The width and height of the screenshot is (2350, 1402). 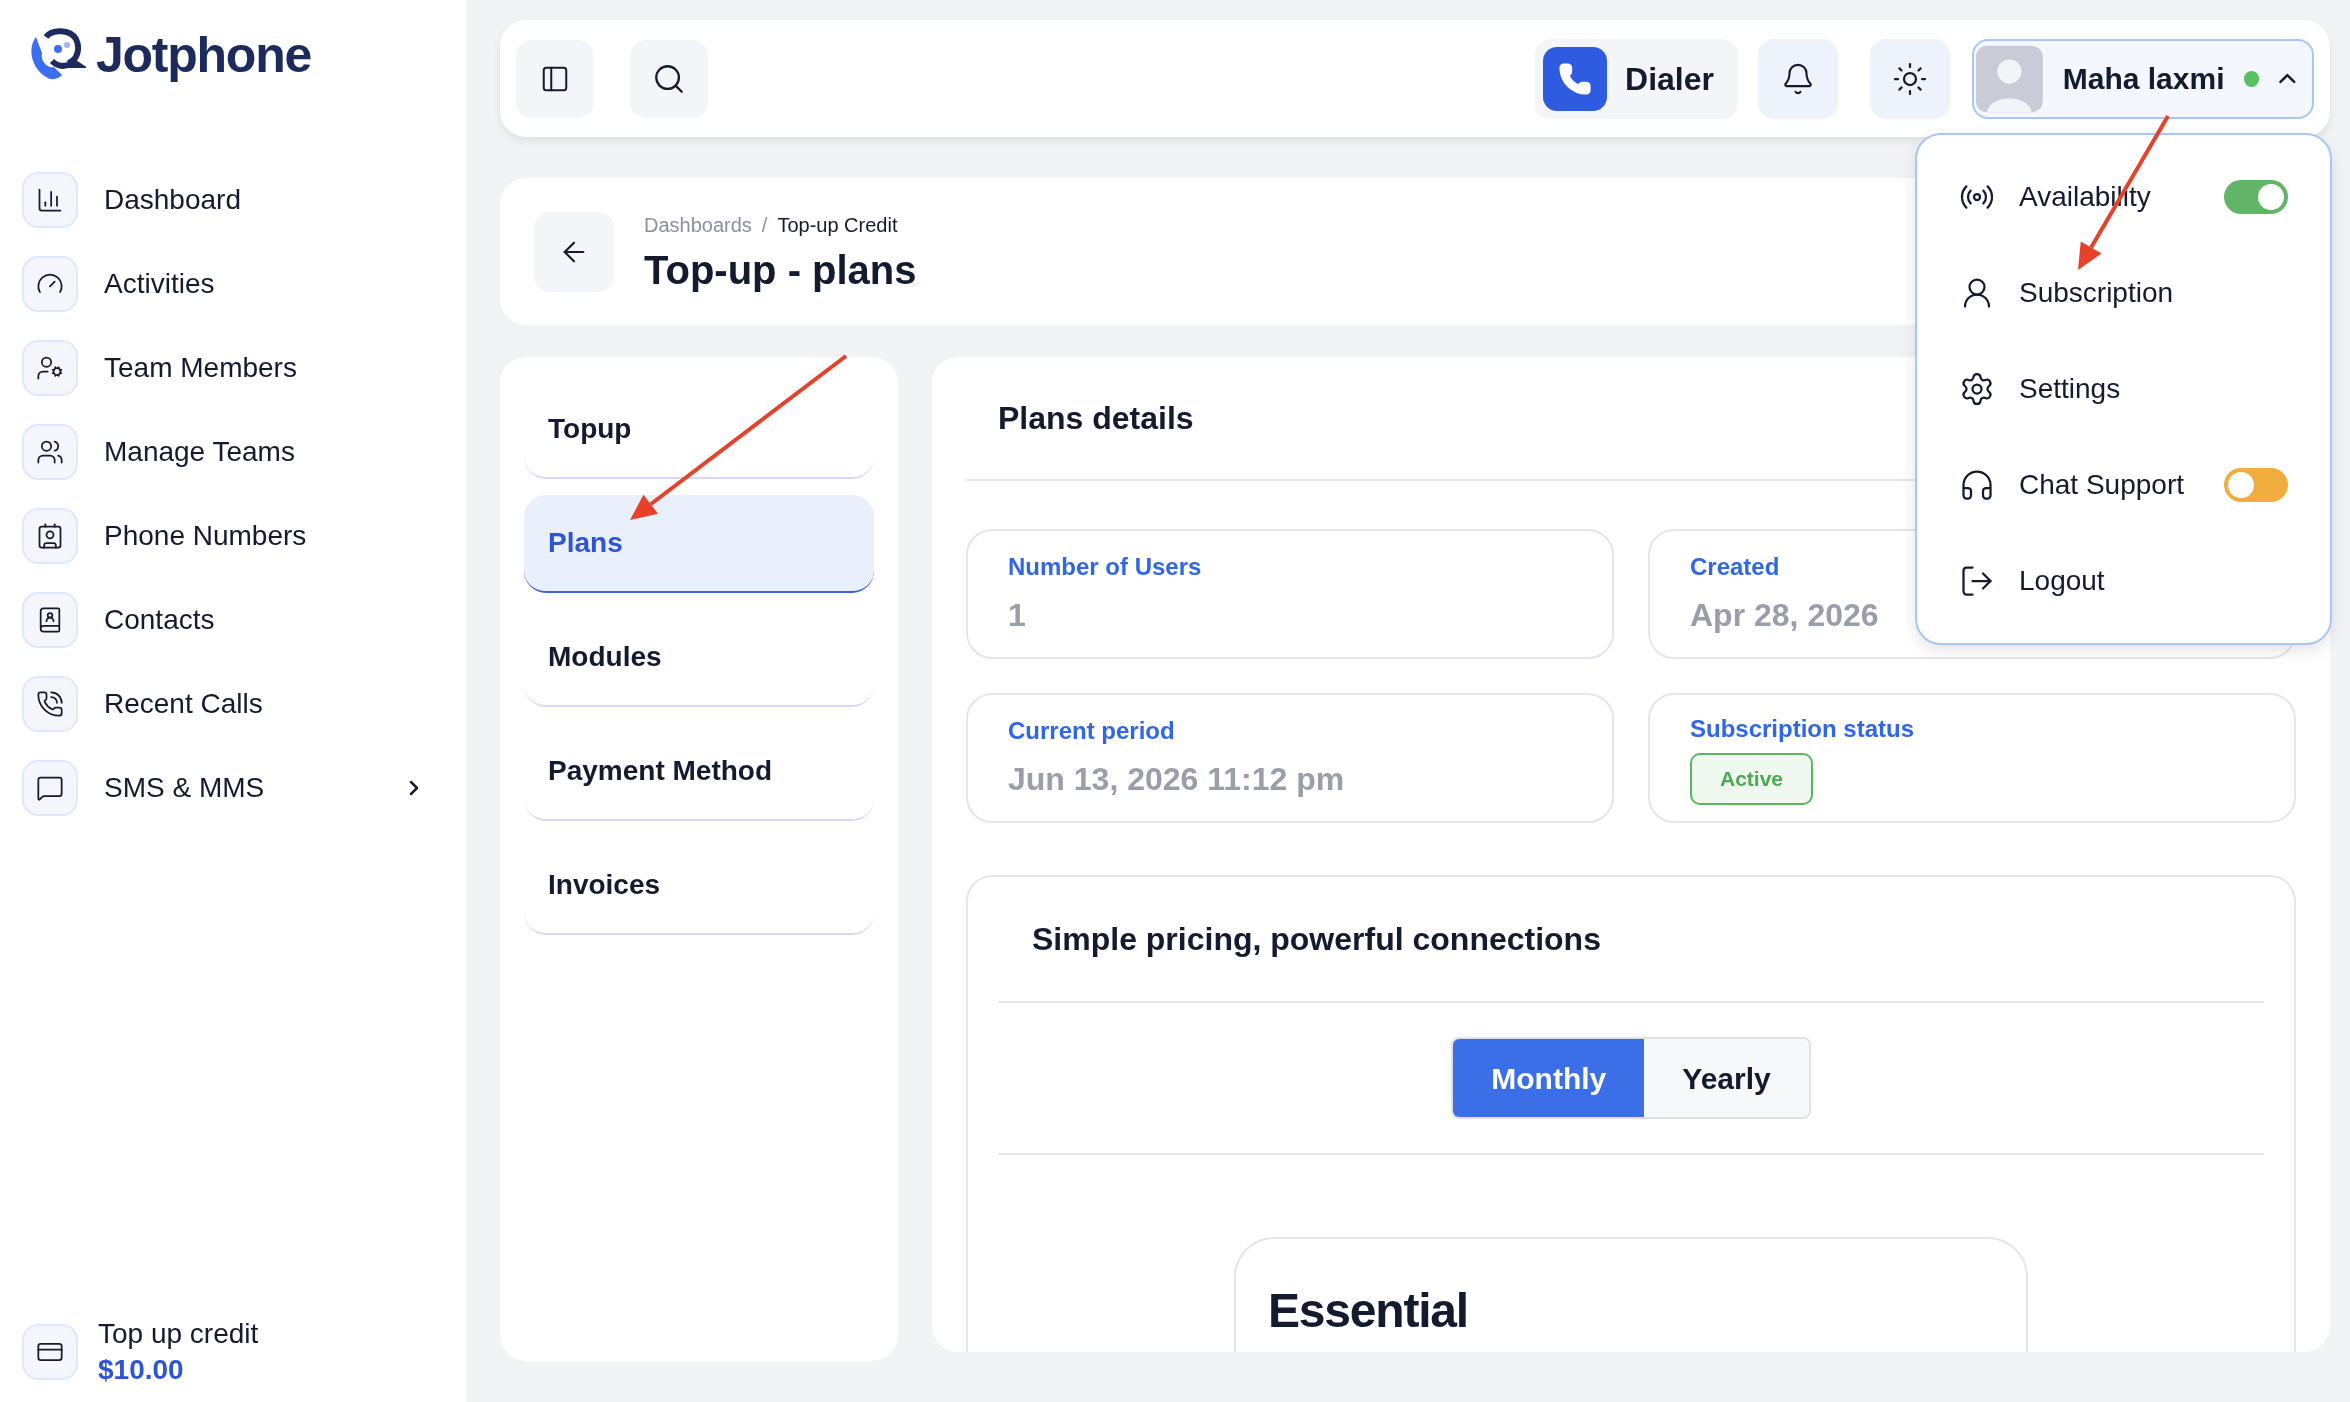 What do you see at coordinates (50, 368) in the screenshot?
I see `user-gear-icon` at bounding box center [50, 368].